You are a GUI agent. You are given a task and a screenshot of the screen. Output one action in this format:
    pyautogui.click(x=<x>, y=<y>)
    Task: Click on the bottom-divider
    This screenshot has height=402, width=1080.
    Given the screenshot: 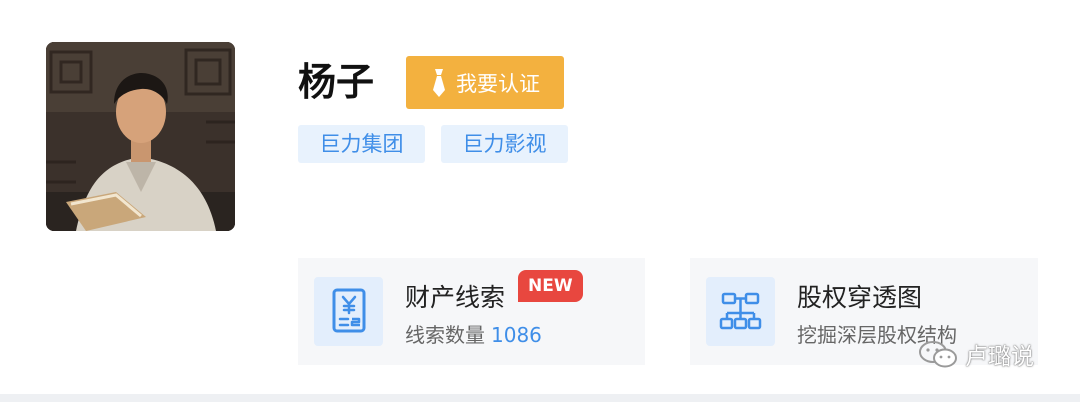 What is the action you would take?
    pyautogui.click(x=540, y=398)
    